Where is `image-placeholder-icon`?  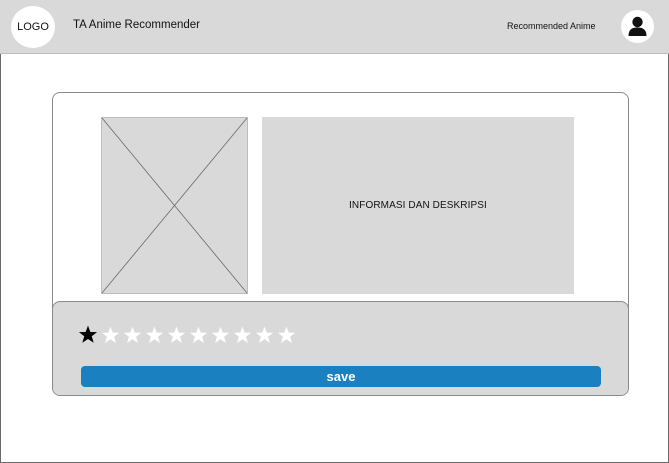 image-placeholder-icon is located at coordinates (174, 205).